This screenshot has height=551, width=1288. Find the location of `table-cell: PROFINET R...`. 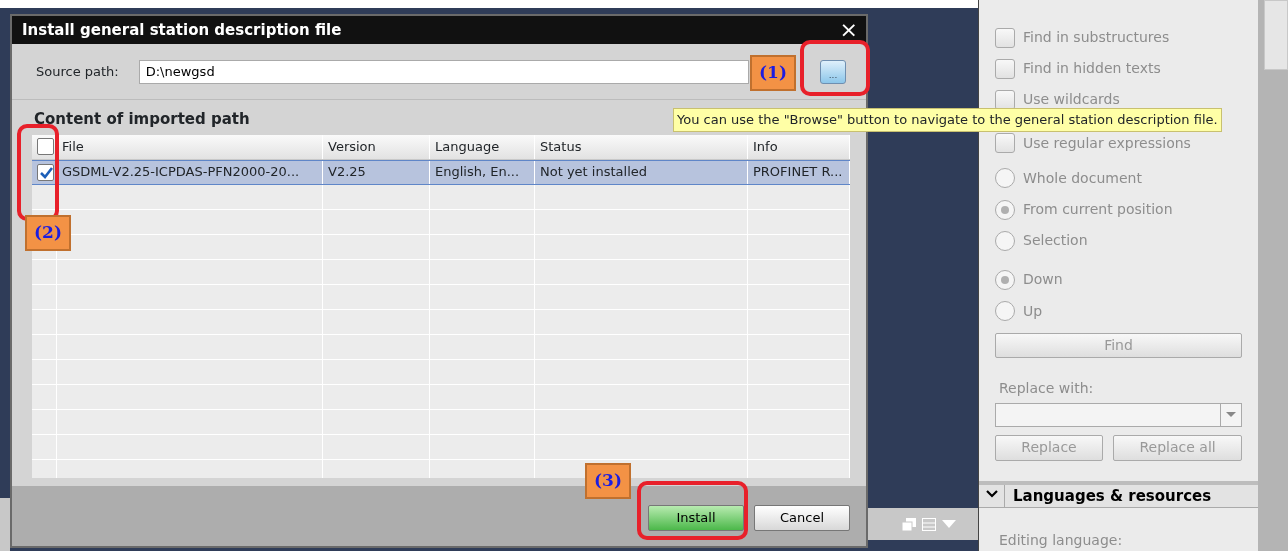

table-cell: PROFINET R... is located at coordinates (799, 172).